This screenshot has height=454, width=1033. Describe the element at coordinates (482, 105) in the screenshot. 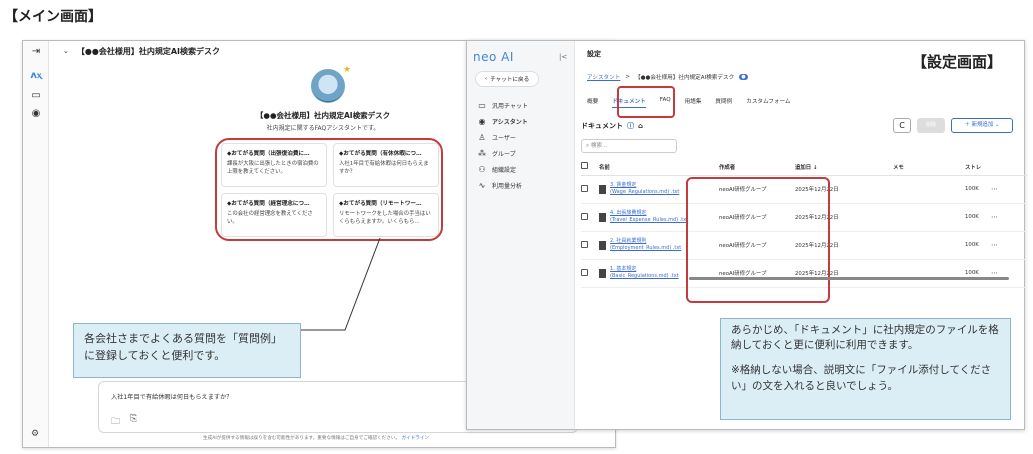

I see `chat-icon: ▭` at that location.